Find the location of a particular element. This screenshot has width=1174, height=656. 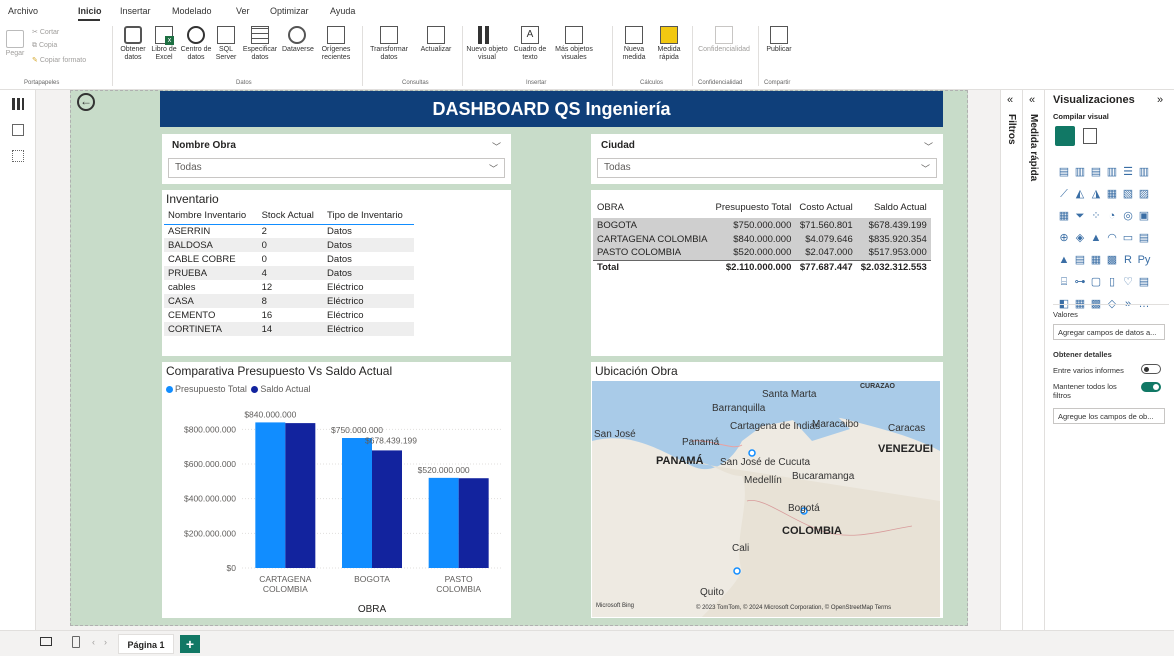

table-row: ASERRIN 2 Datos is located at coordinates (289, 231).